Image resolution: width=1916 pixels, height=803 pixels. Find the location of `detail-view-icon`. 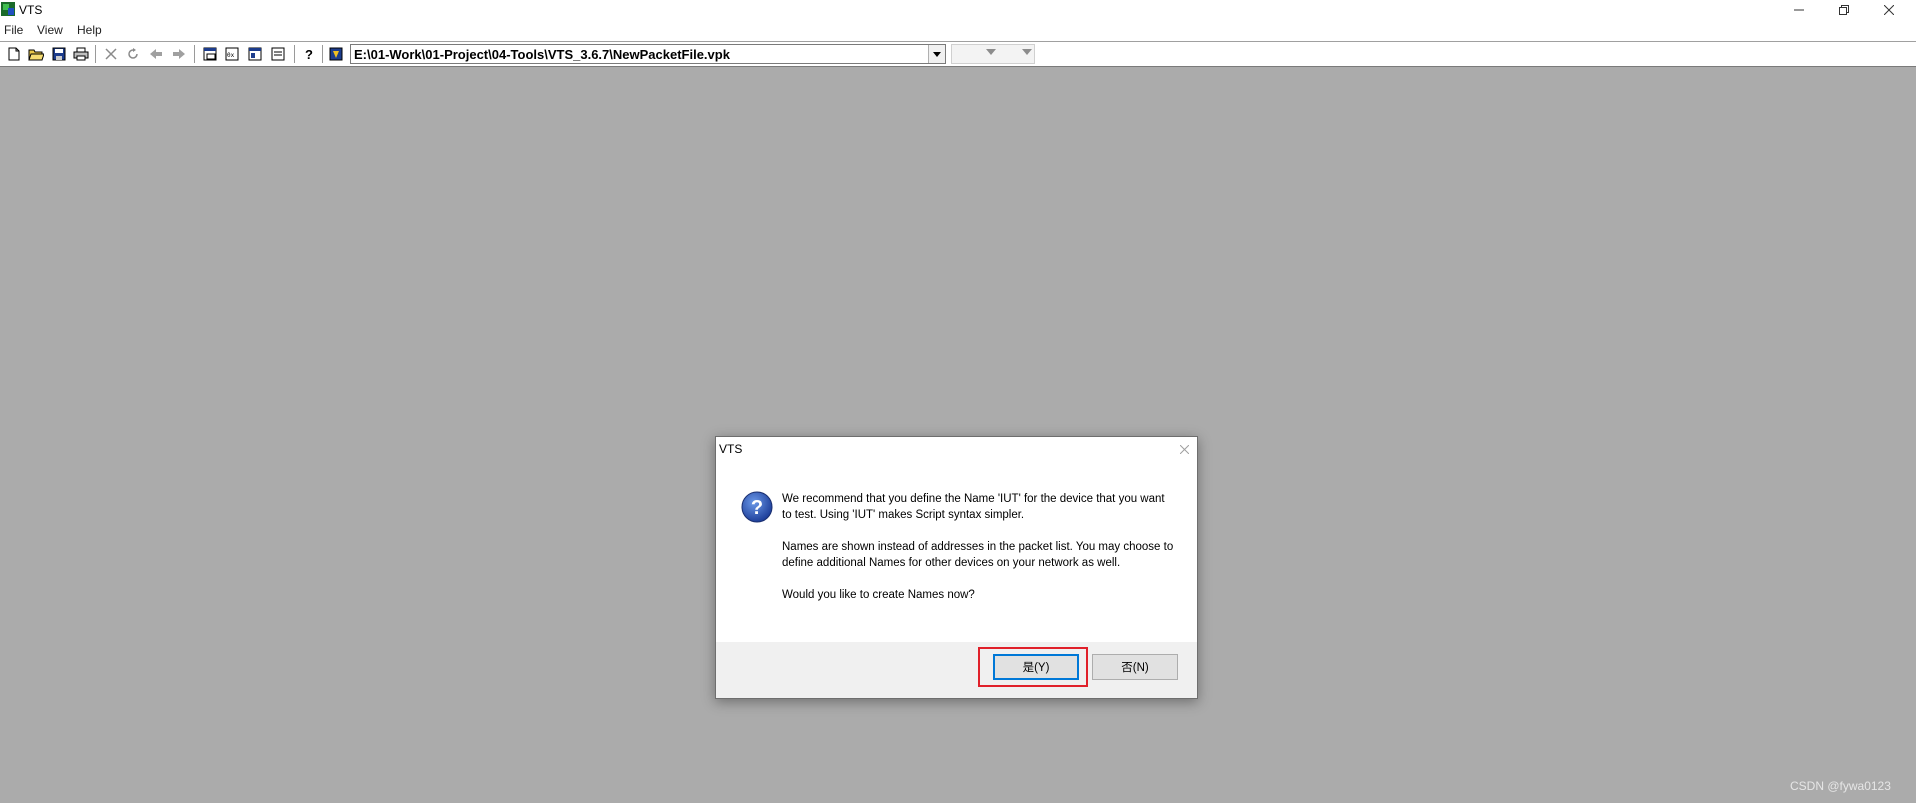

detail-view-icon is located at coordinates (255, 54).